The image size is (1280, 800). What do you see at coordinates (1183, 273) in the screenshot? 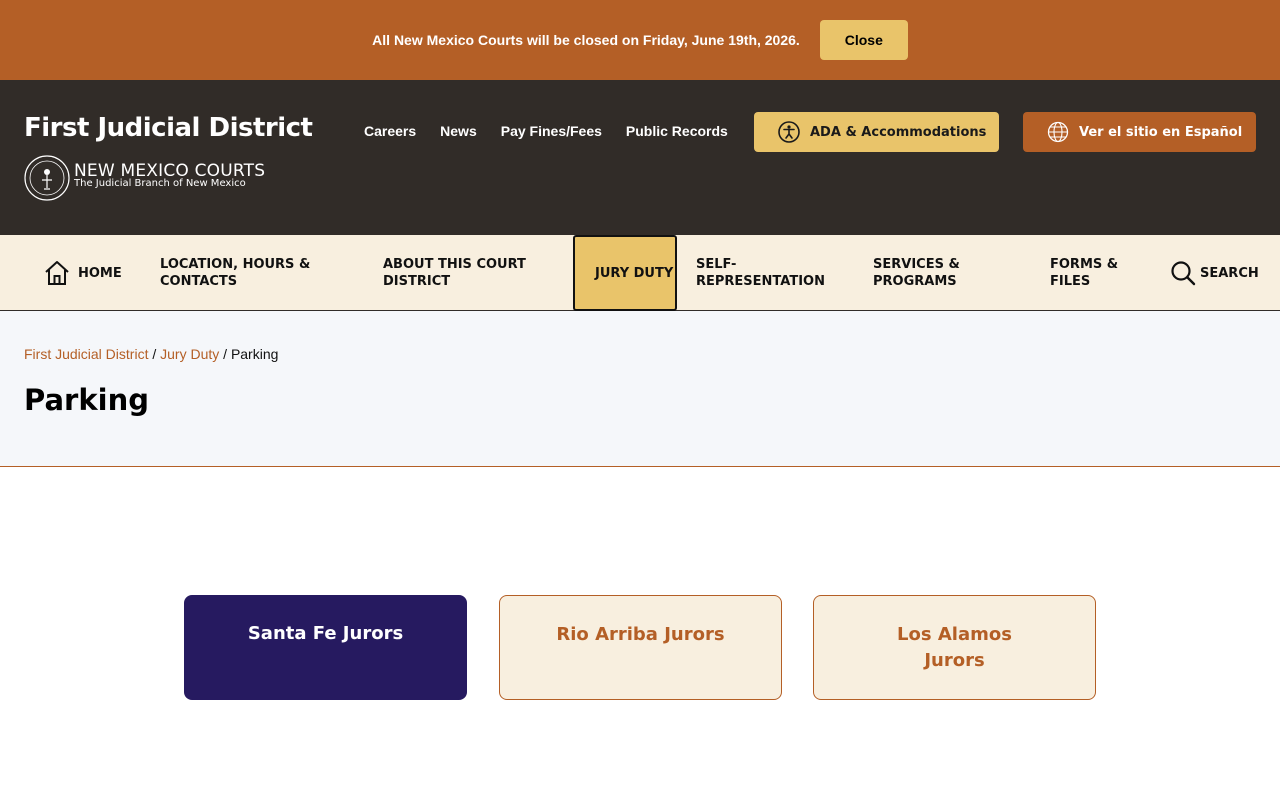
I see `search-icon` at bounding box center [1183, 273].